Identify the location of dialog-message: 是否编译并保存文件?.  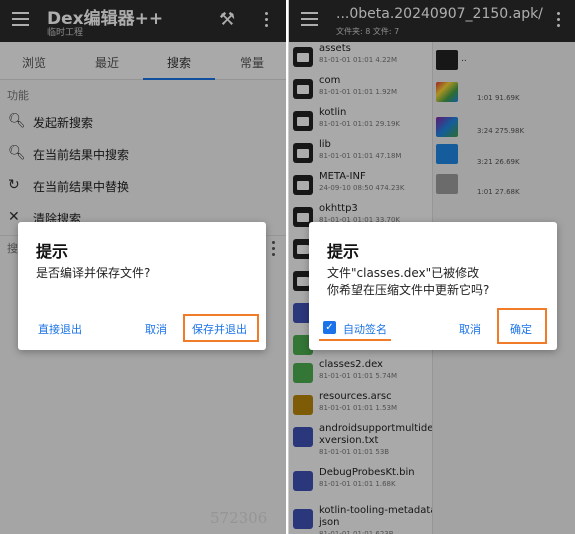
(93, 273).